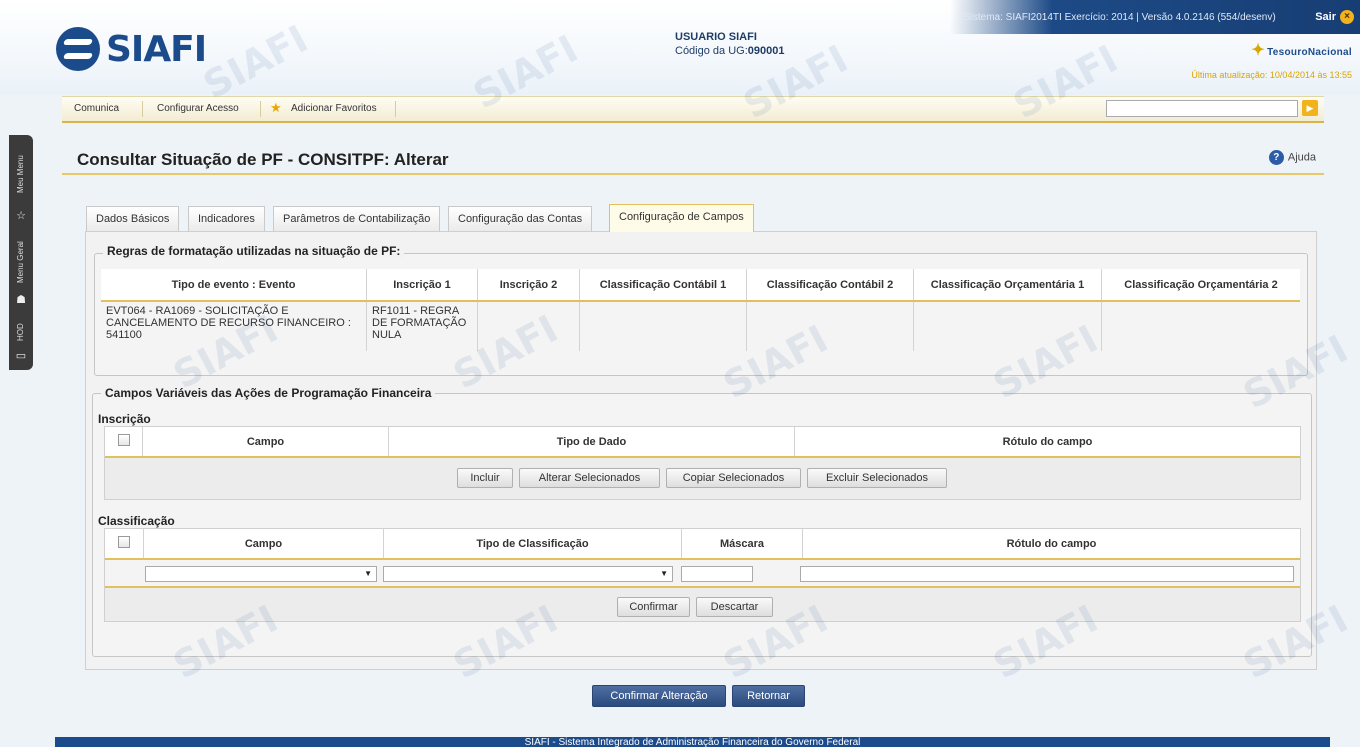 The height and width of the screenshot is (747, 1360). Describe the element at coordinates (1202, 108) in the screenshot. I see `menu-search-input` at that location.